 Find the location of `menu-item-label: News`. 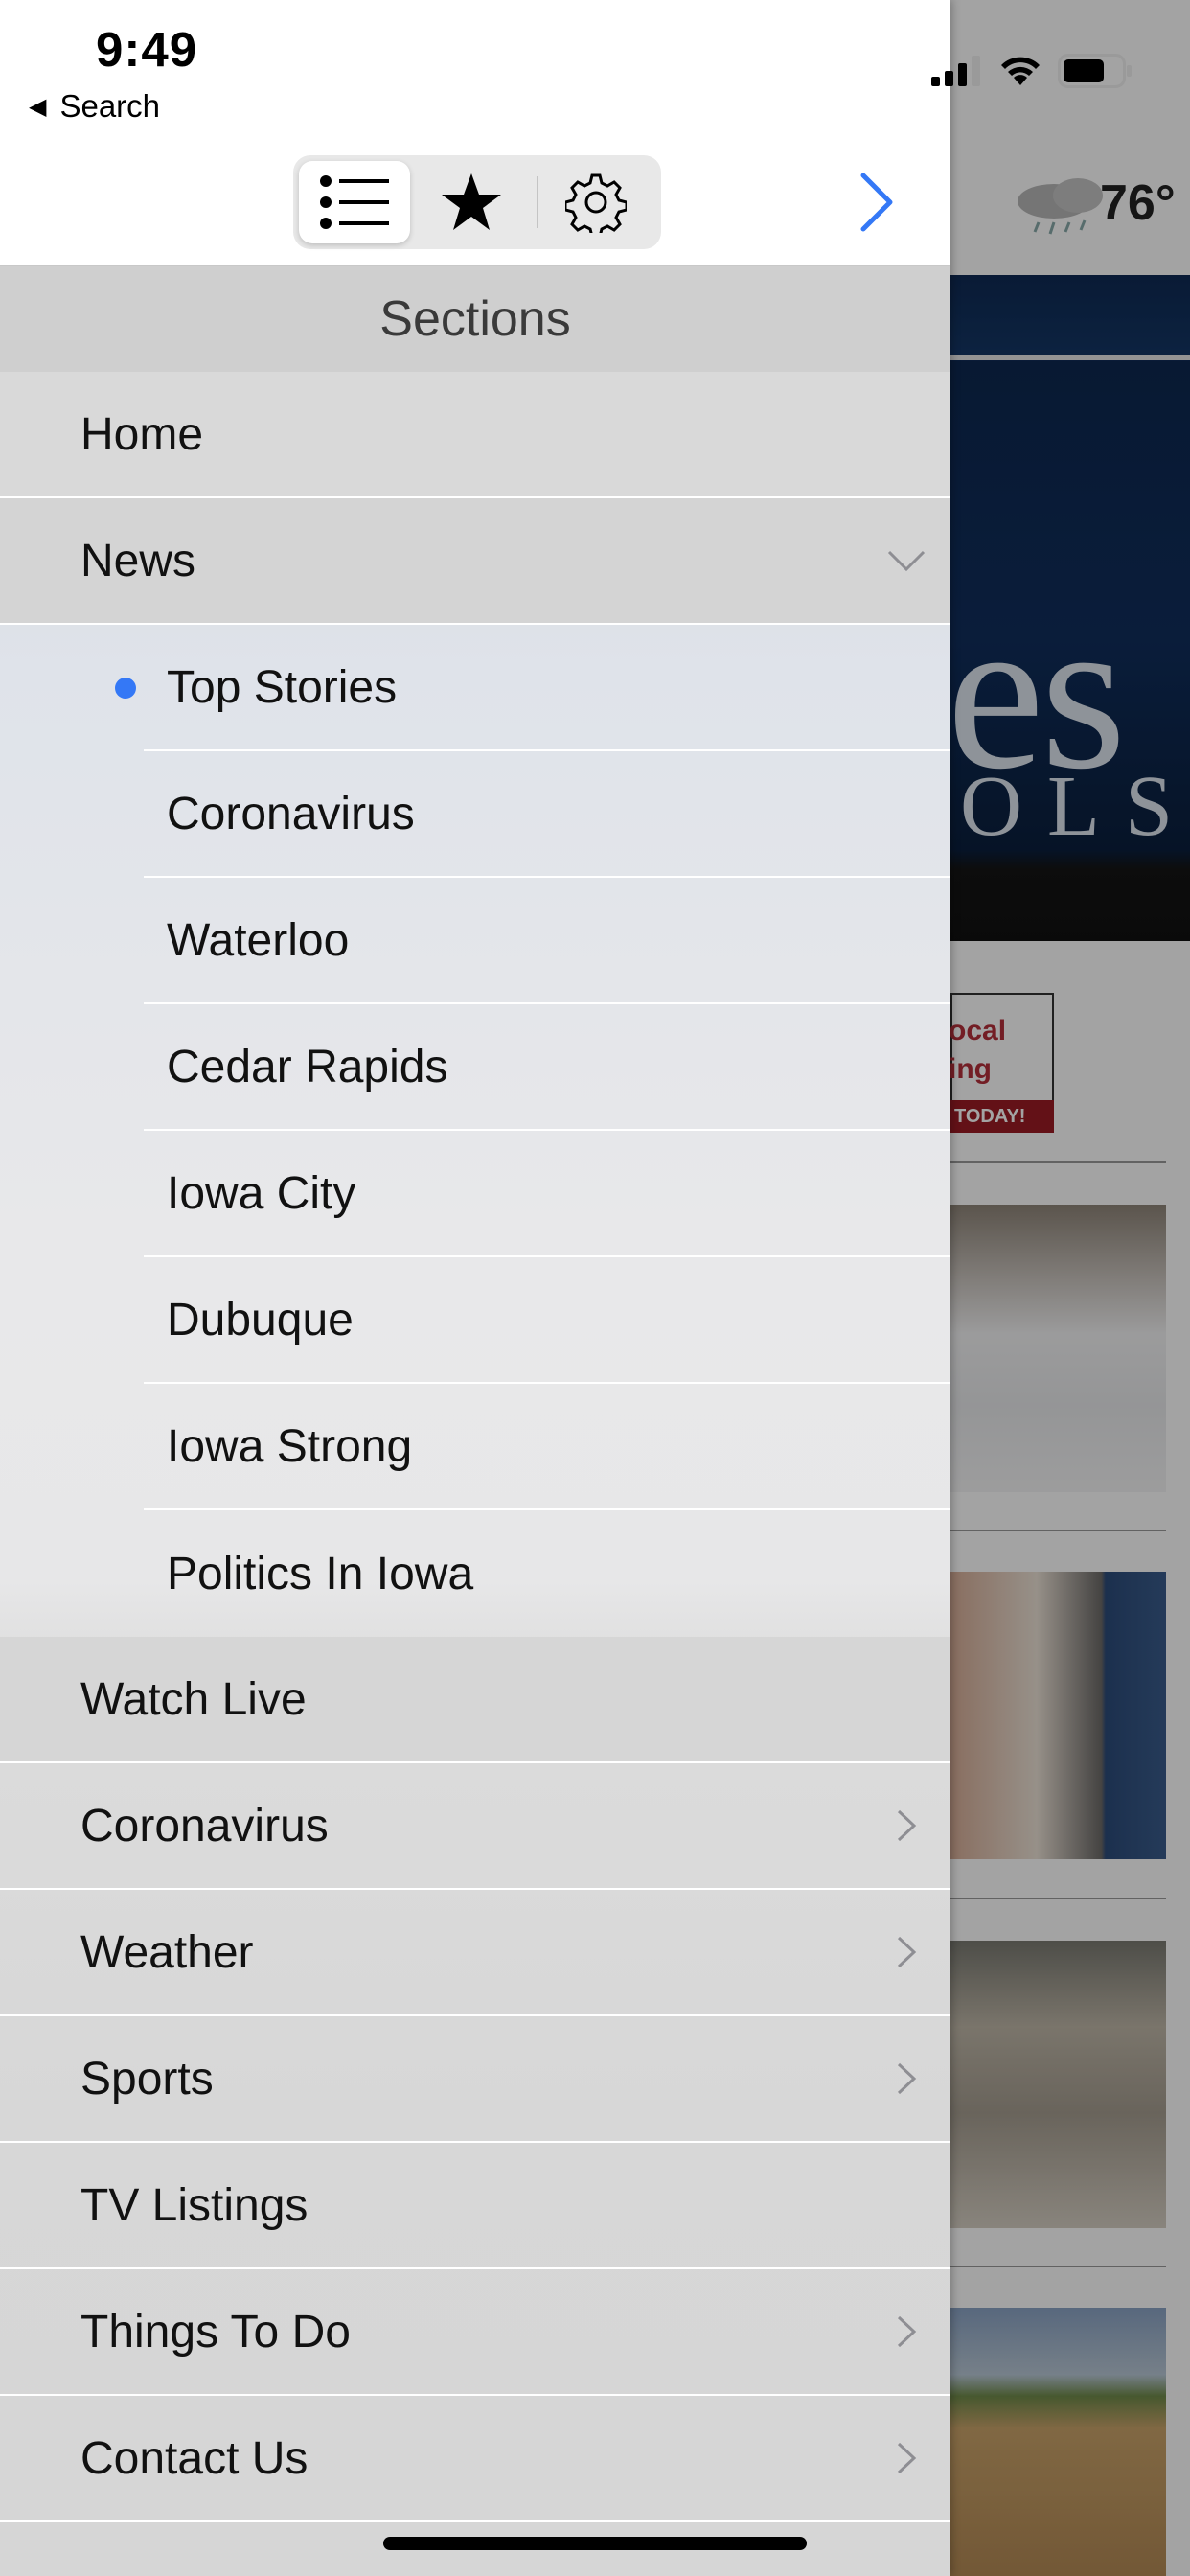

menu-item-label: News is located at coordinates (138, 560).